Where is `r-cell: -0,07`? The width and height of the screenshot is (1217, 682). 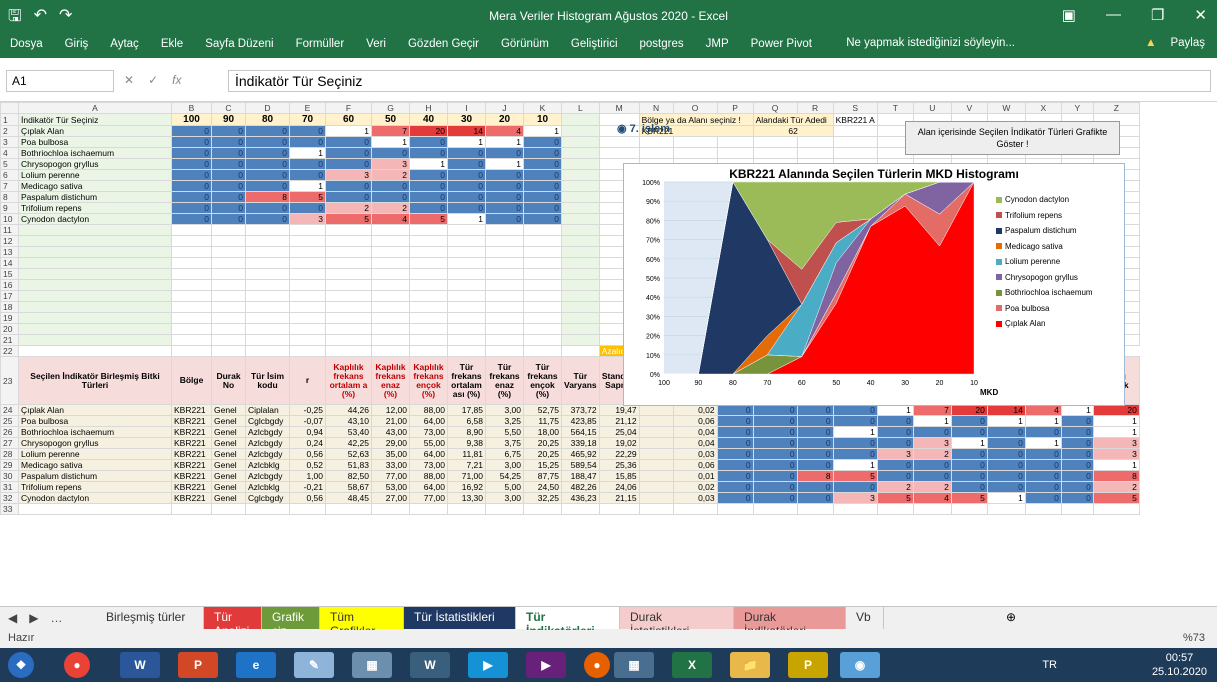 r-cell: -0,07 is located at coordinates (307, 421).